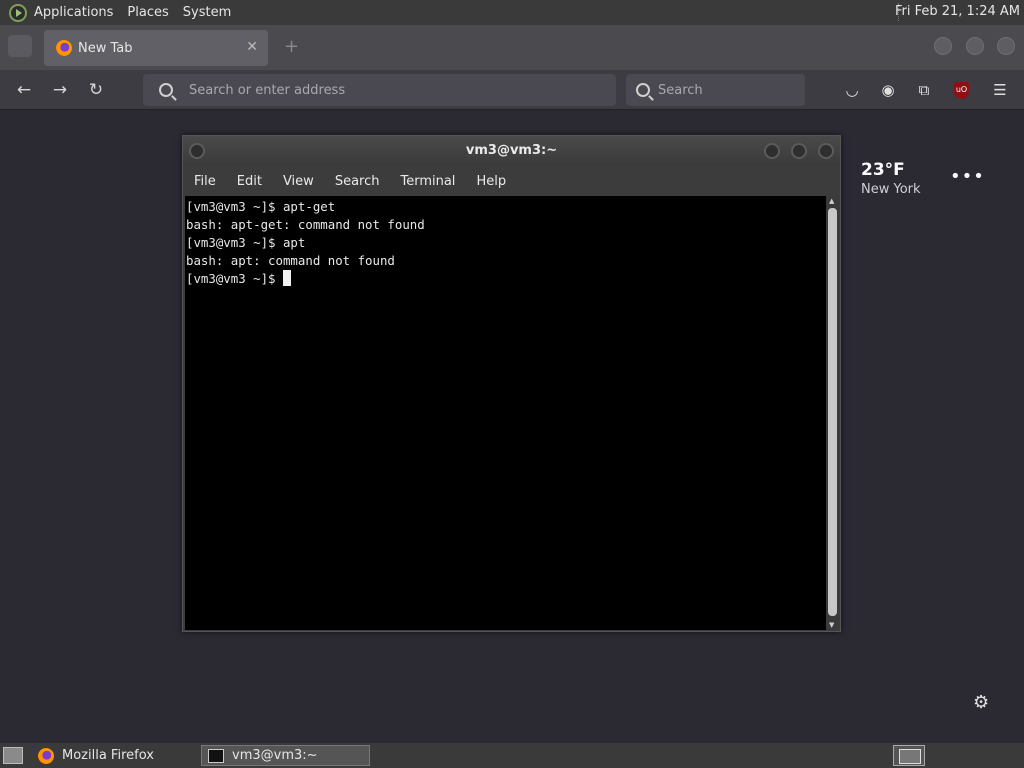  Describe the element at coordinates (1006, 46) in the screenshot. I see `close-window-button` at that location.